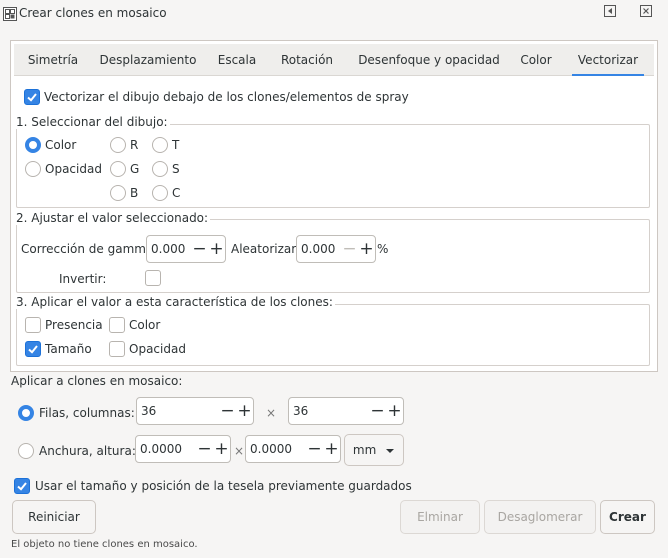 The height and width of the screenshot is (558, 668). I want to click on radio-opacity-label: Opacidad, so click(73, 169).